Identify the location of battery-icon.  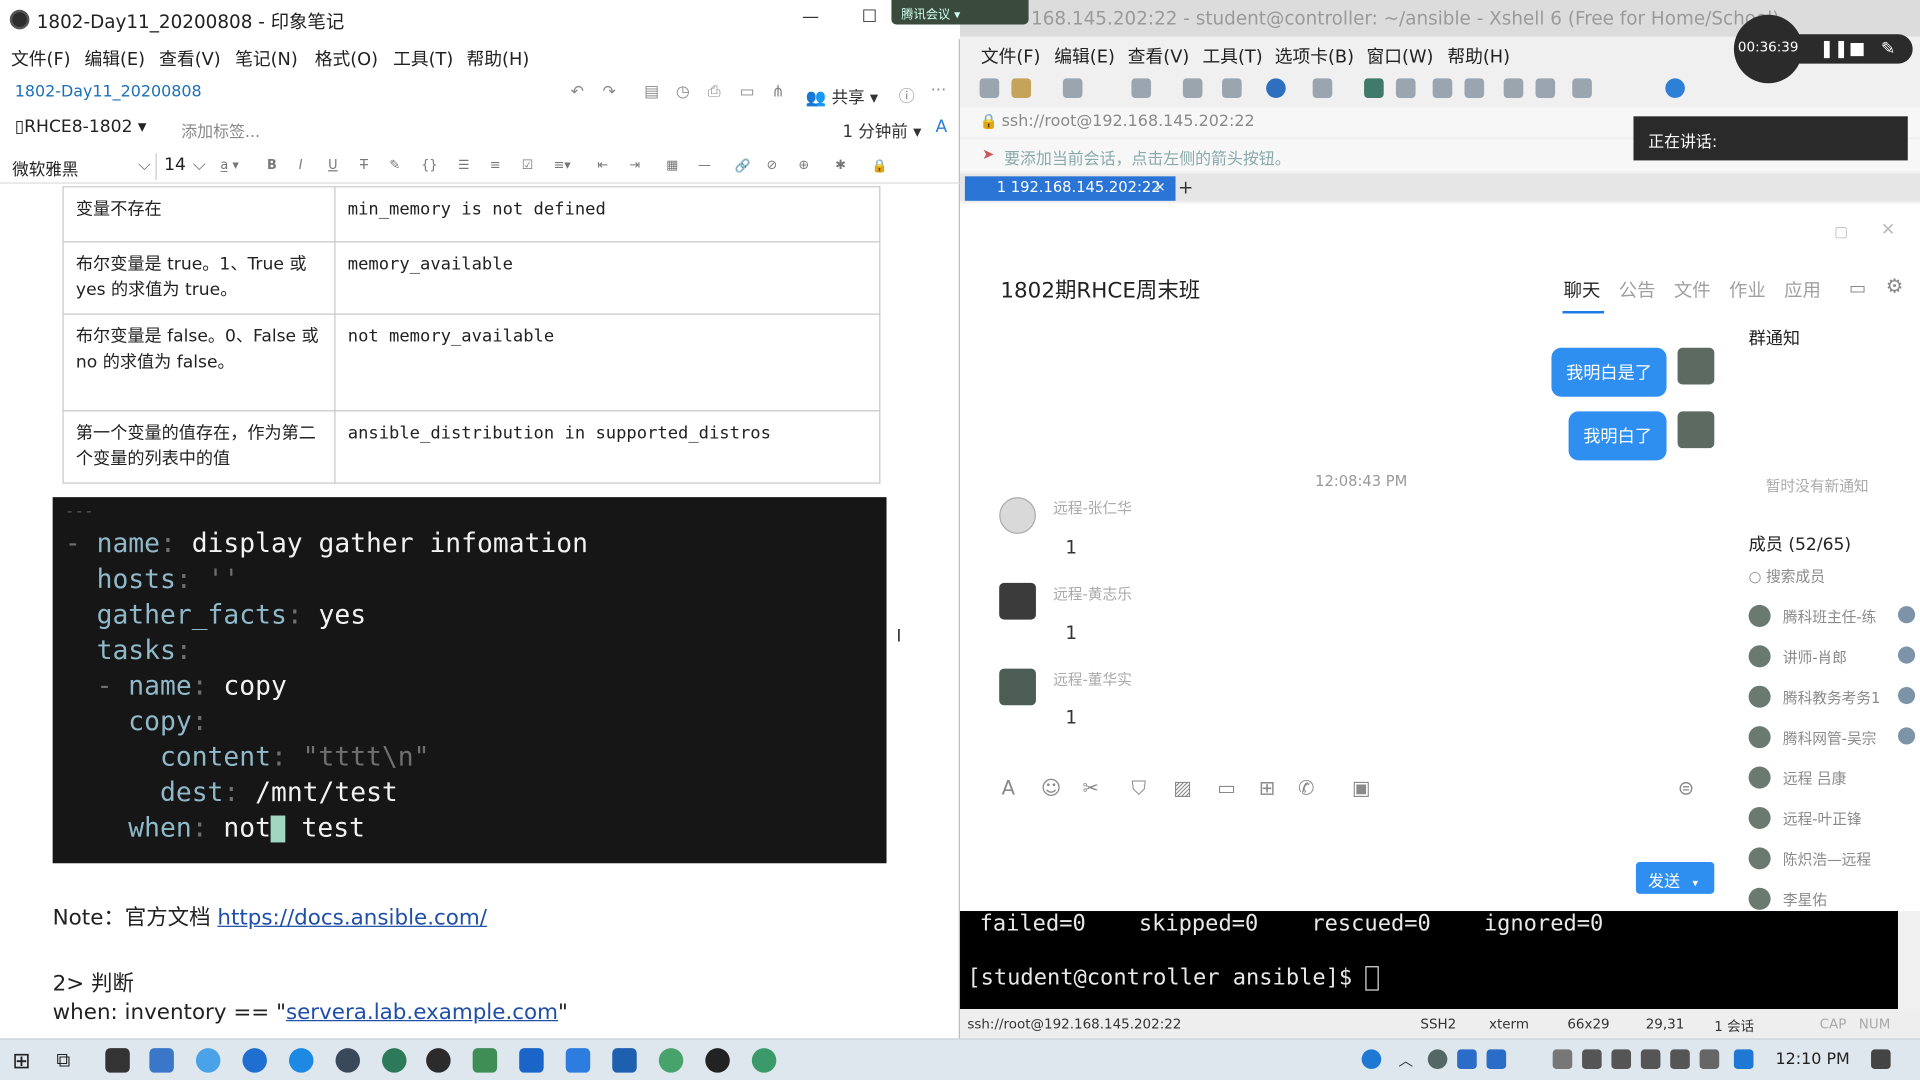
(1621, 1059).